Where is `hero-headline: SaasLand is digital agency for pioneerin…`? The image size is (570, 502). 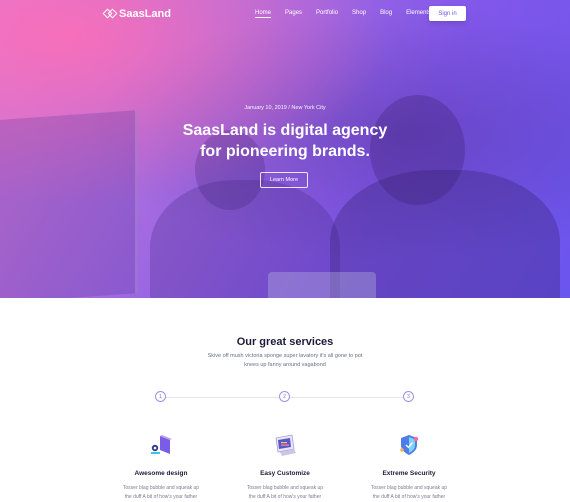
hero-headline: SaasLand is digital agency for pioneerin… is located at coordinates (285, 141).